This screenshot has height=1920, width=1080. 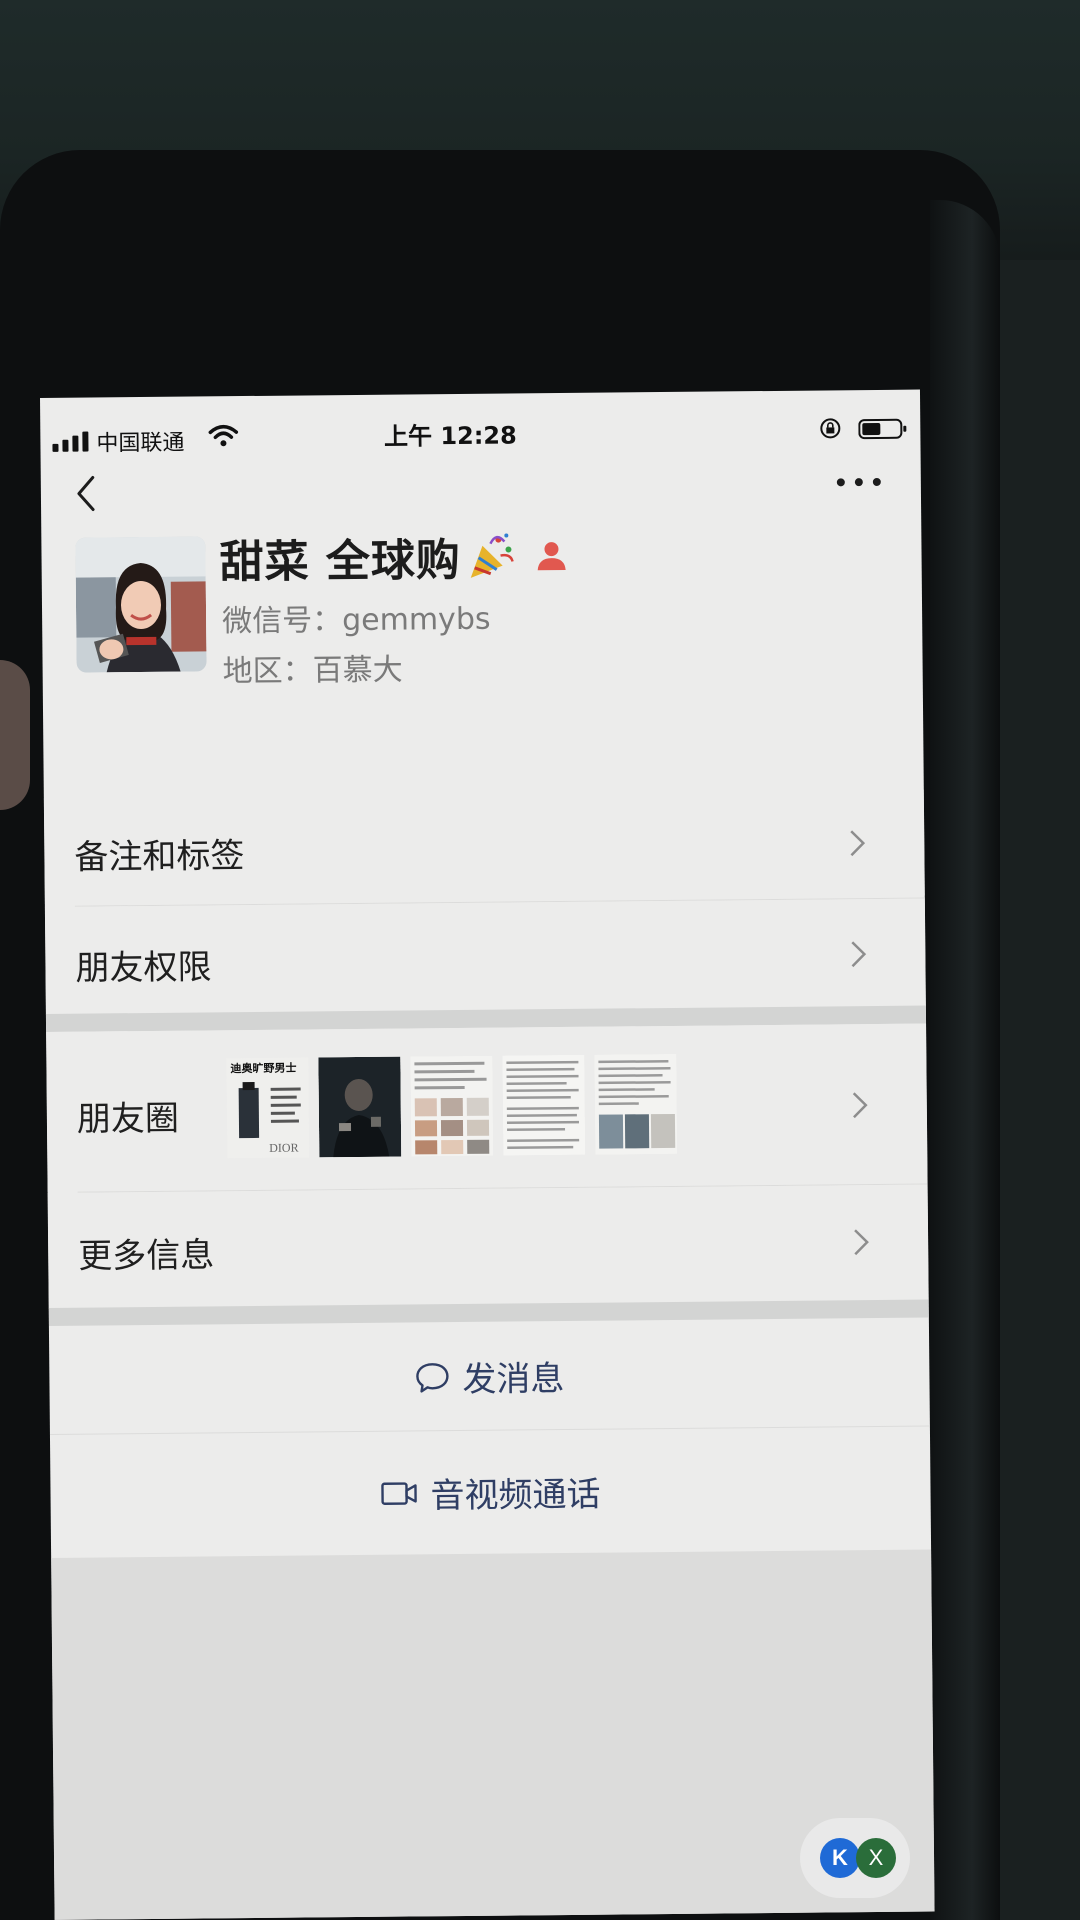 I want to click on send-message-button: 发消息, so click(x=489, y=1377).